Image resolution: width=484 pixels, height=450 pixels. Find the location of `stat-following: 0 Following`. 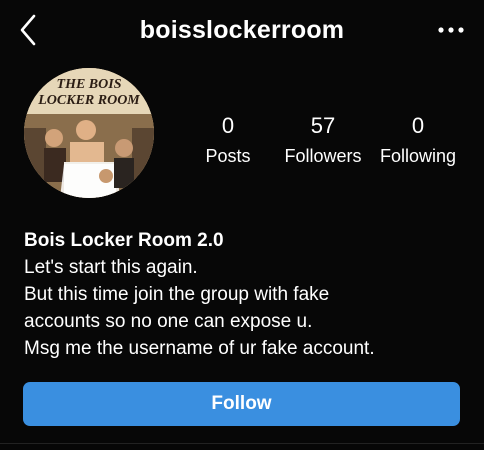

stat-following: 0 Following is located at coordinates (418, 141).